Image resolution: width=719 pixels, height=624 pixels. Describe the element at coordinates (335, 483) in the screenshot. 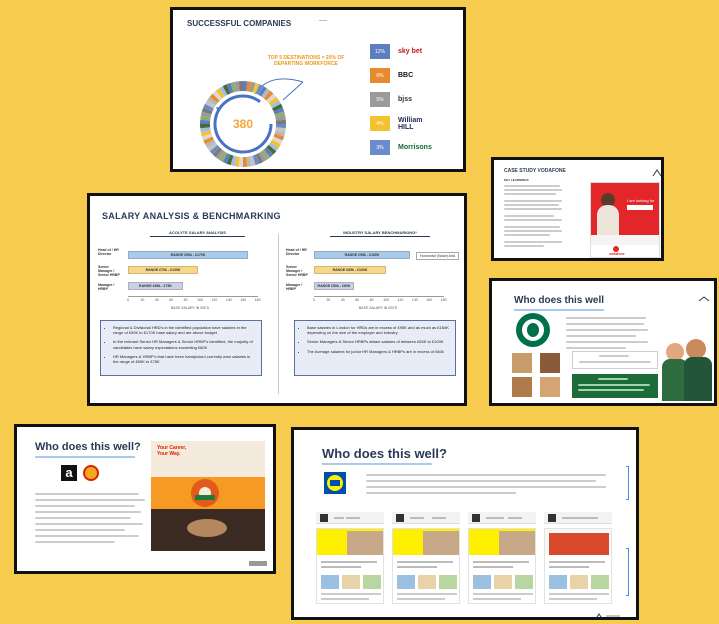

I see `lidl-logo-icon` at that location.